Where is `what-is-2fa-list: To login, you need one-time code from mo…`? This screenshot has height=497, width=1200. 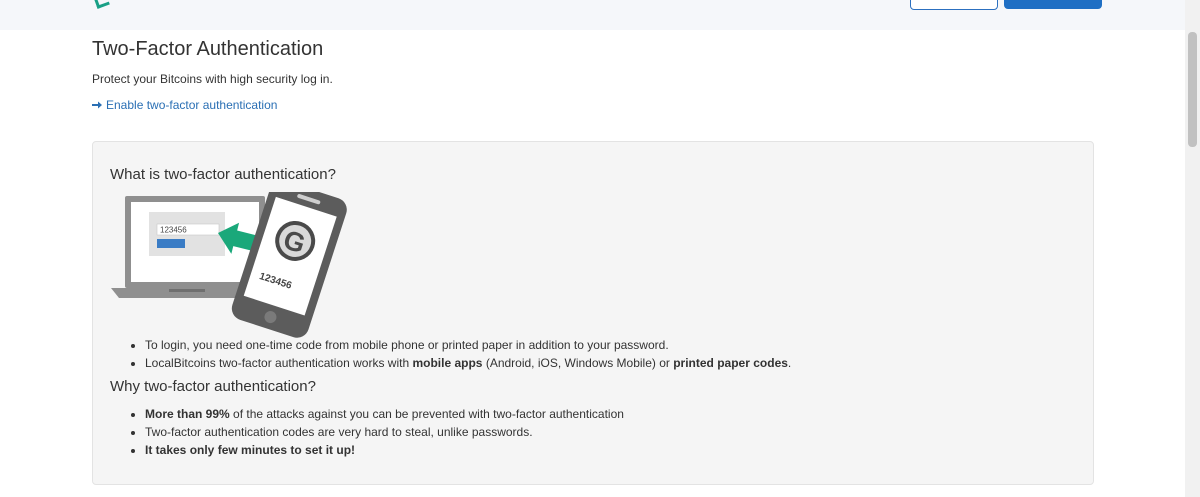
what-is-2fa-list: To login, you need one-time code from mo… is located at coordinates (460, 354).